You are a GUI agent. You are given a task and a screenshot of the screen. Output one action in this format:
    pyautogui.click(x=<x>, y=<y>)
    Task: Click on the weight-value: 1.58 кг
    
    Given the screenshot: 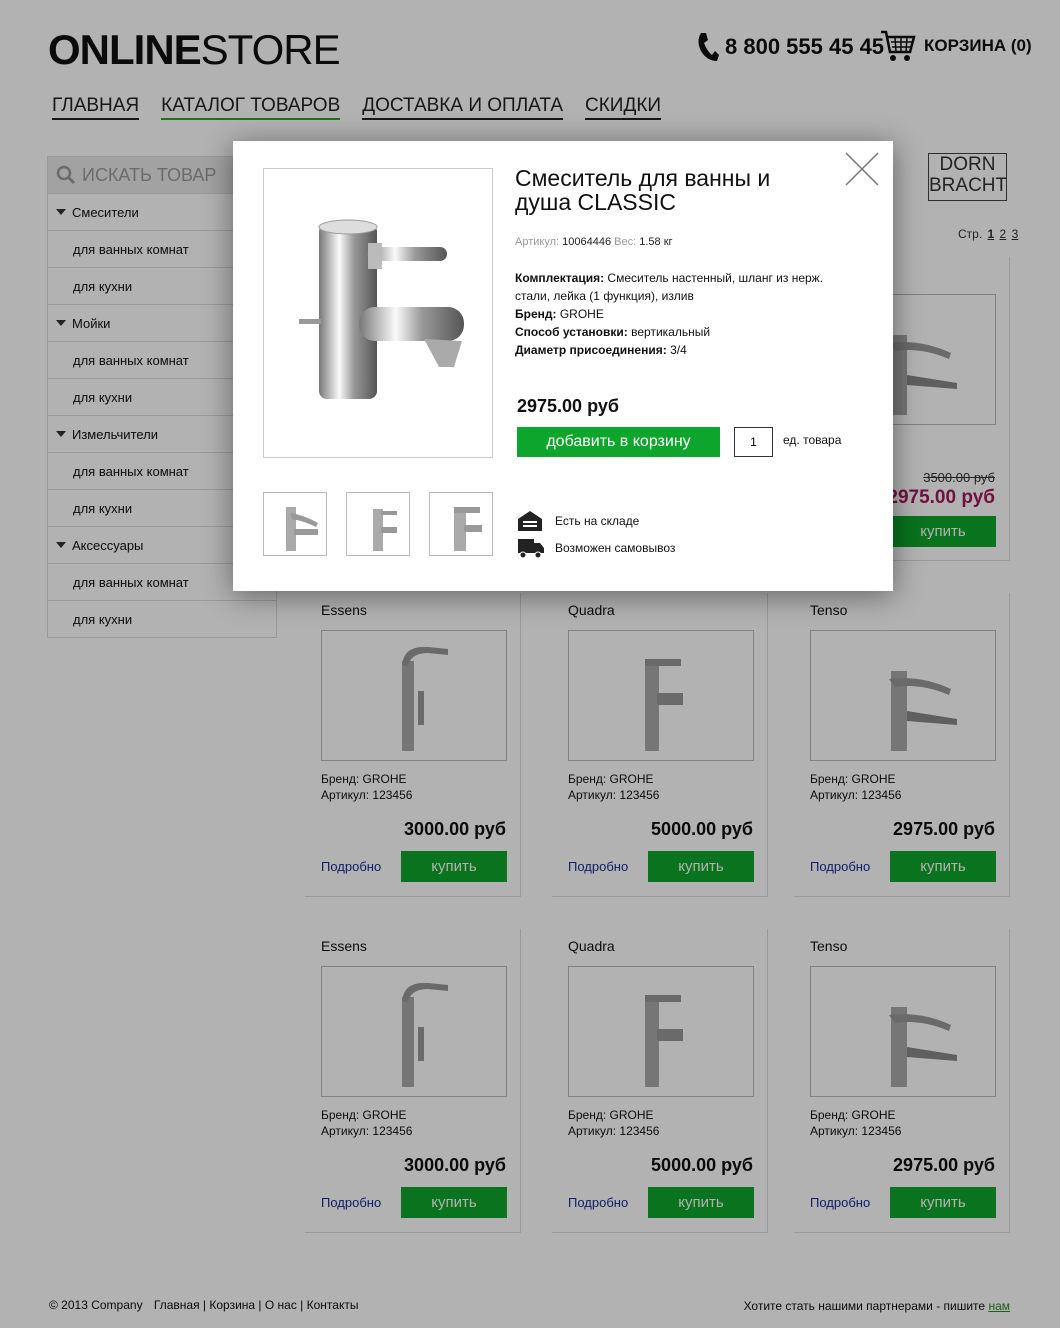 What is the action you would take?
    pyautogui.click(x=656, y=242)
    